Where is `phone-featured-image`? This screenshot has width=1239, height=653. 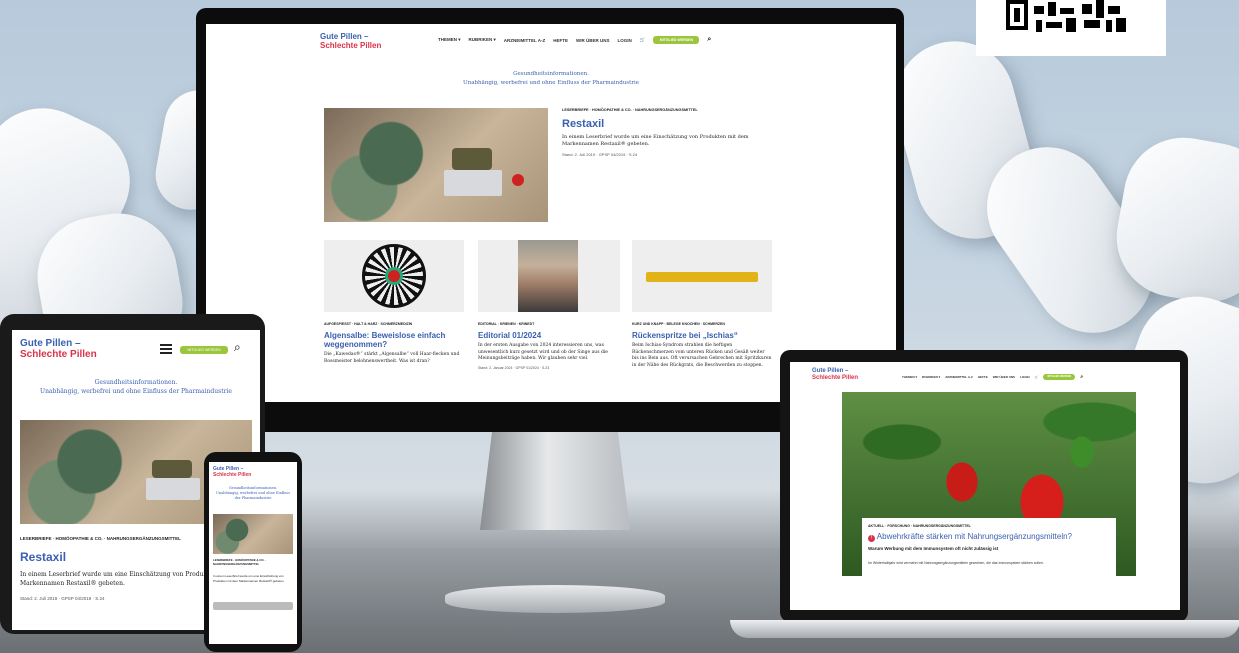
phone-featured-image is located at coordinates (253, 534).